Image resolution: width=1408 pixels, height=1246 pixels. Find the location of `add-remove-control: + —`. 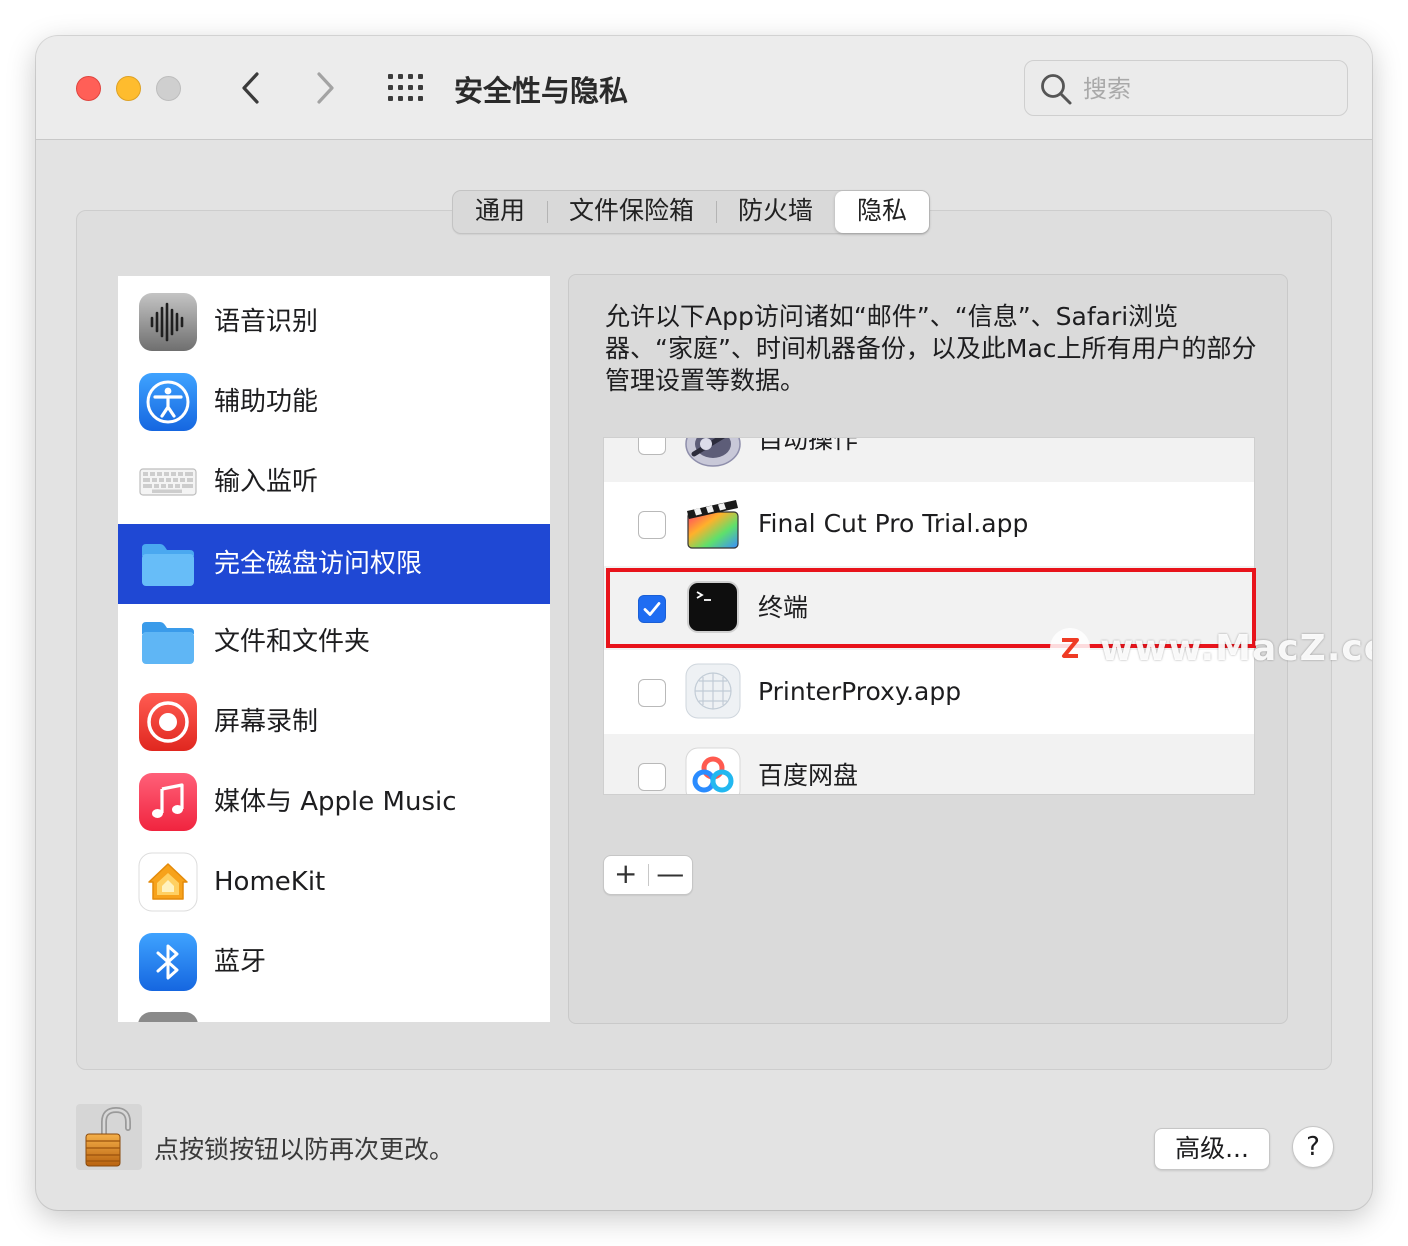

add-remove-control: + — is located at coordinates (648, 875).